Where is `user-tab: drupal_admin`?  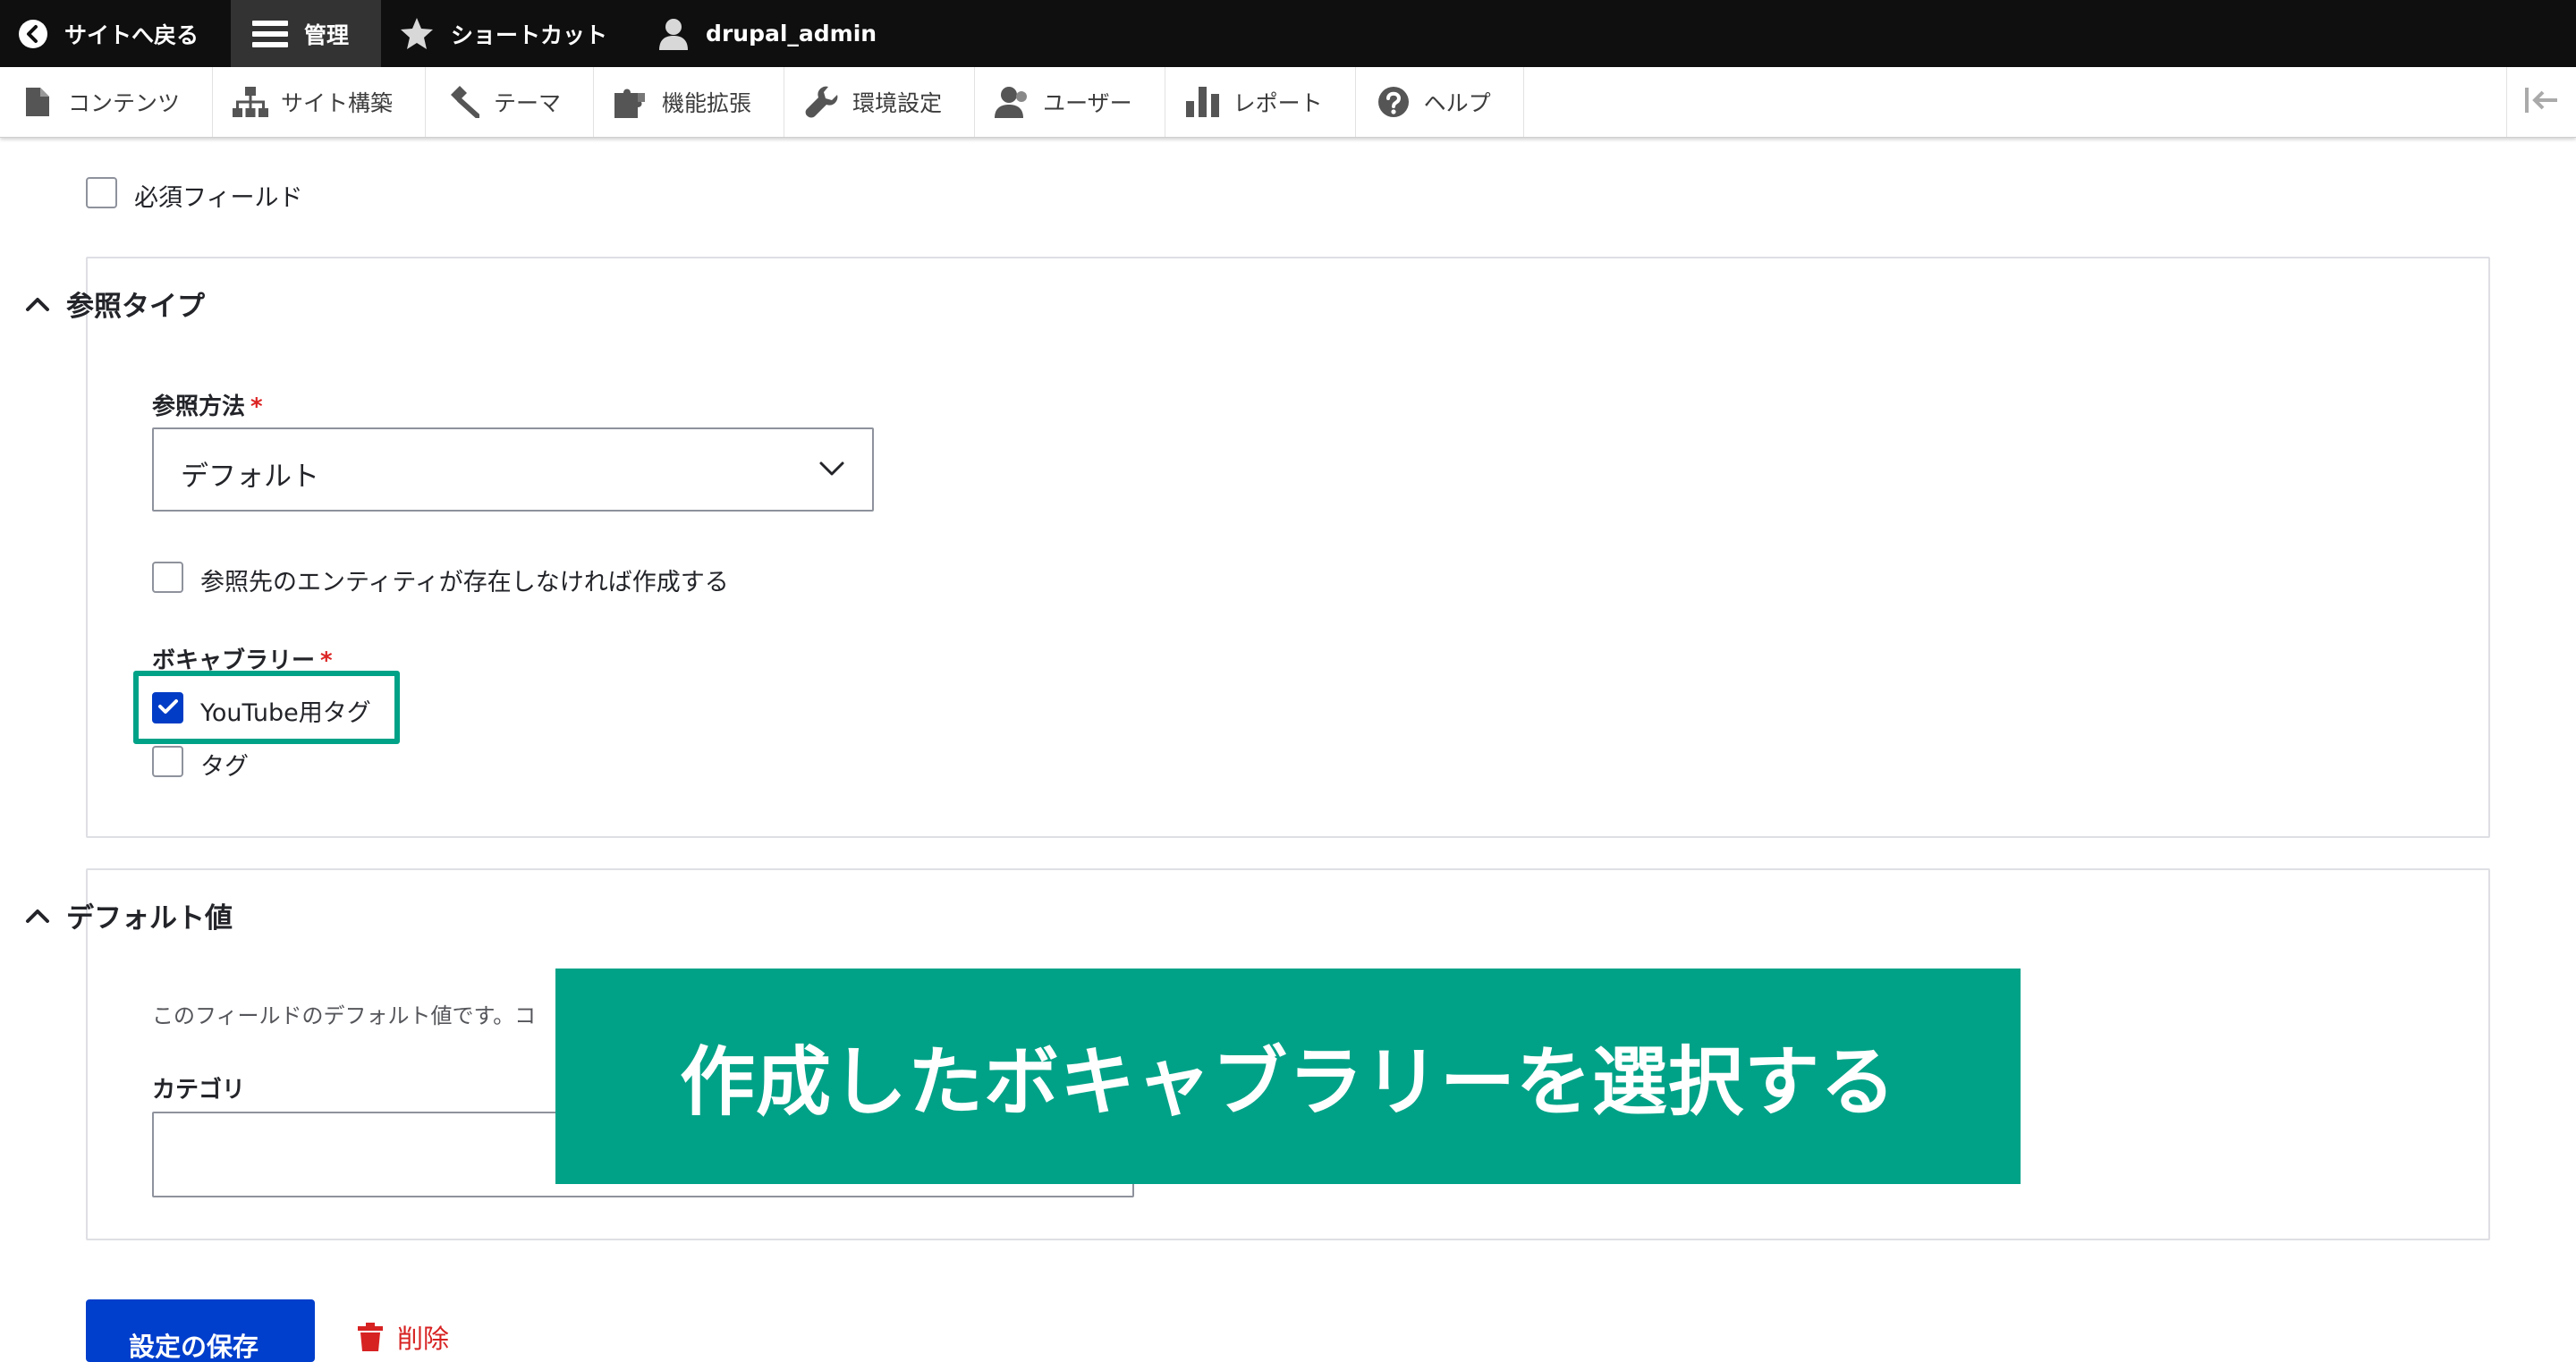 user-tab: drupal_admin is located at coordinates (774, 33).